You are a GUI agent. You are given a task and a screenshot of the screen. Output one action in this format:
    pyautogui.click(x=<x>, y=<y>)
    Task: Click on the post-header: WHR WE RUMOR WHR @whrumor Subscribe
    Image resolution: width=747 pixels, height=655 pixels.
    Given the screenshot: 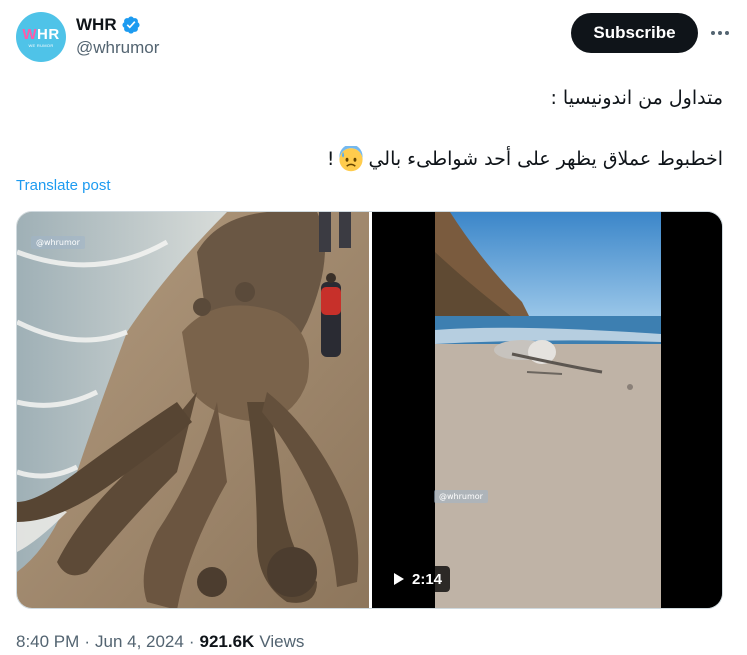 What is the action you would take?
    pyautogui.click(x=373, y=39)
    